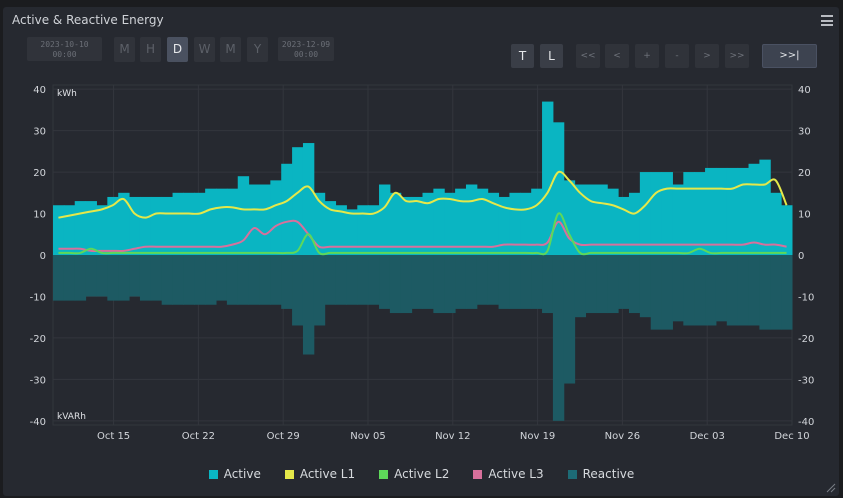 This screenshot has height=498, width=843. I want to click on y-tick-label-right: -40, so click(806, 422).